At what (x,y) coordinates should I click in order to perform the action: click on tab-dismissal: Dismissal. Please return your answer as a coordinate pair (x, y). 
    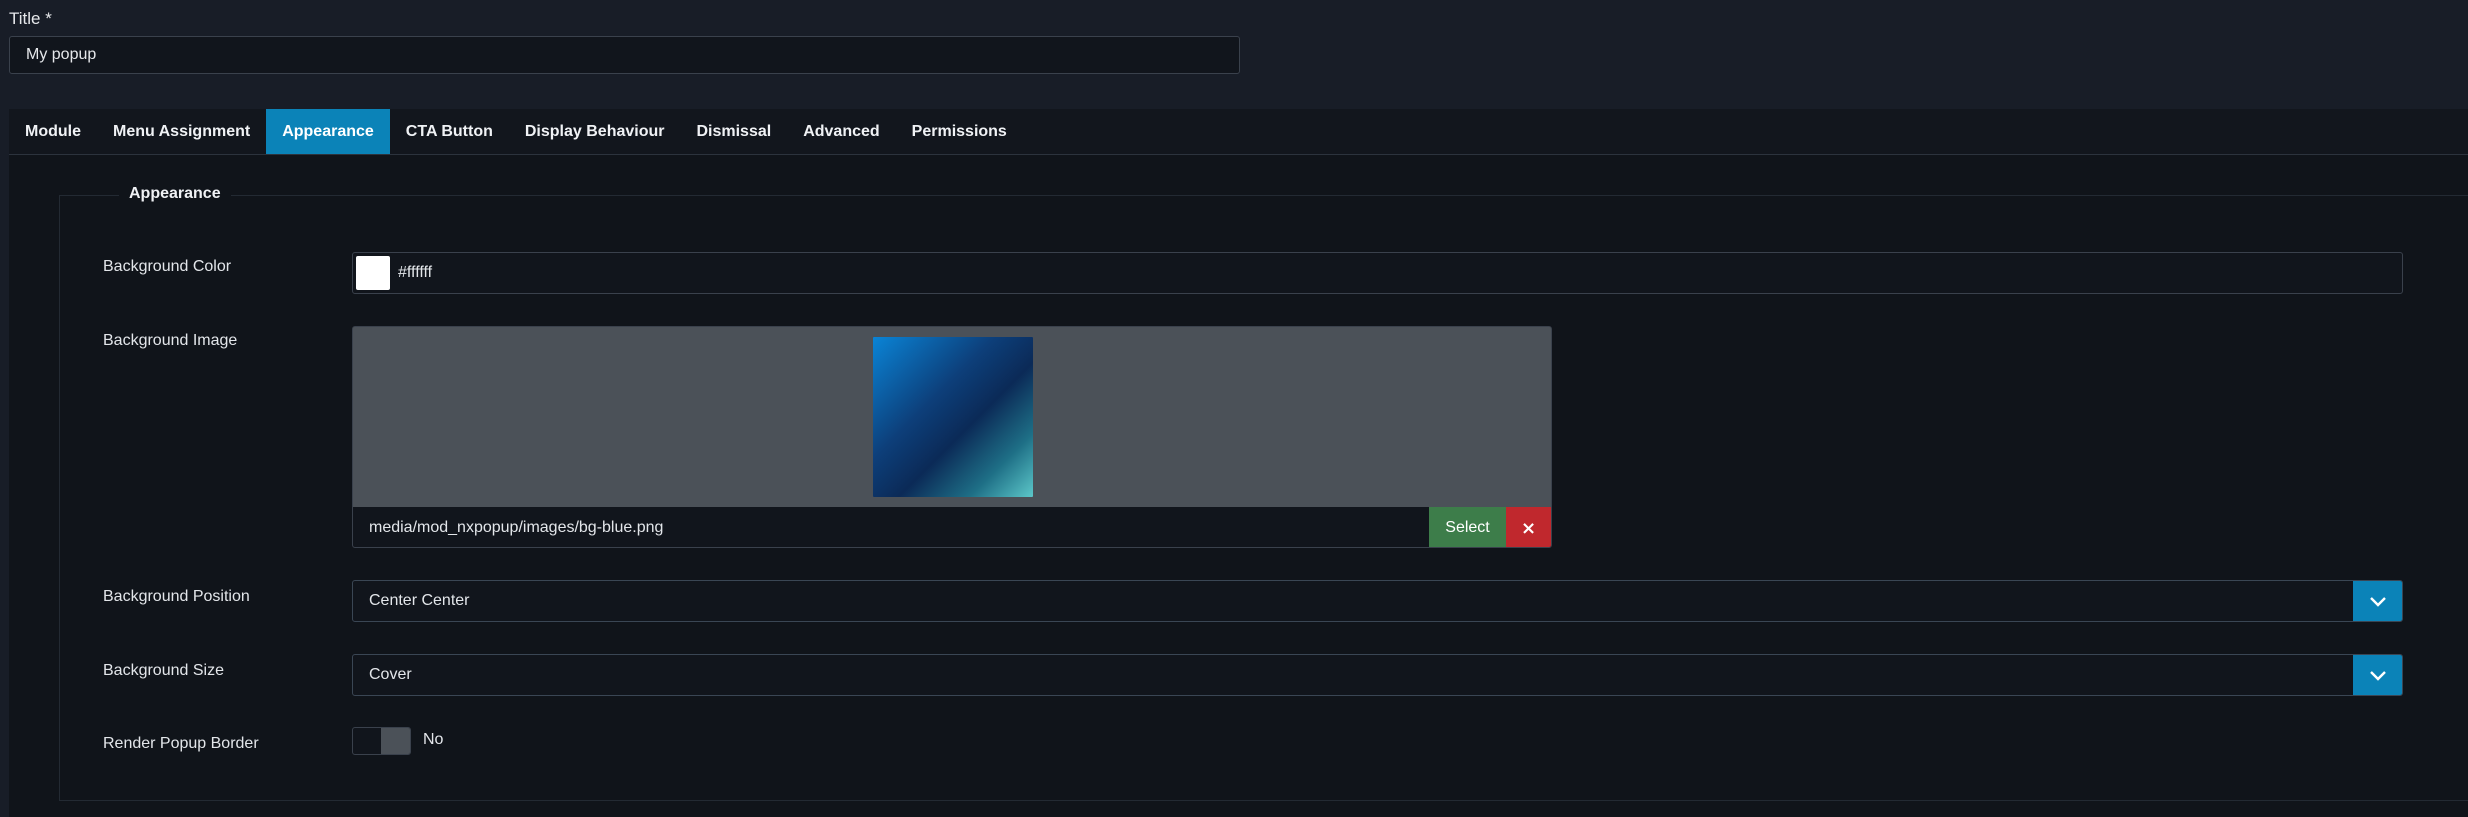
    Looking at the image, I should click on (733, 131).